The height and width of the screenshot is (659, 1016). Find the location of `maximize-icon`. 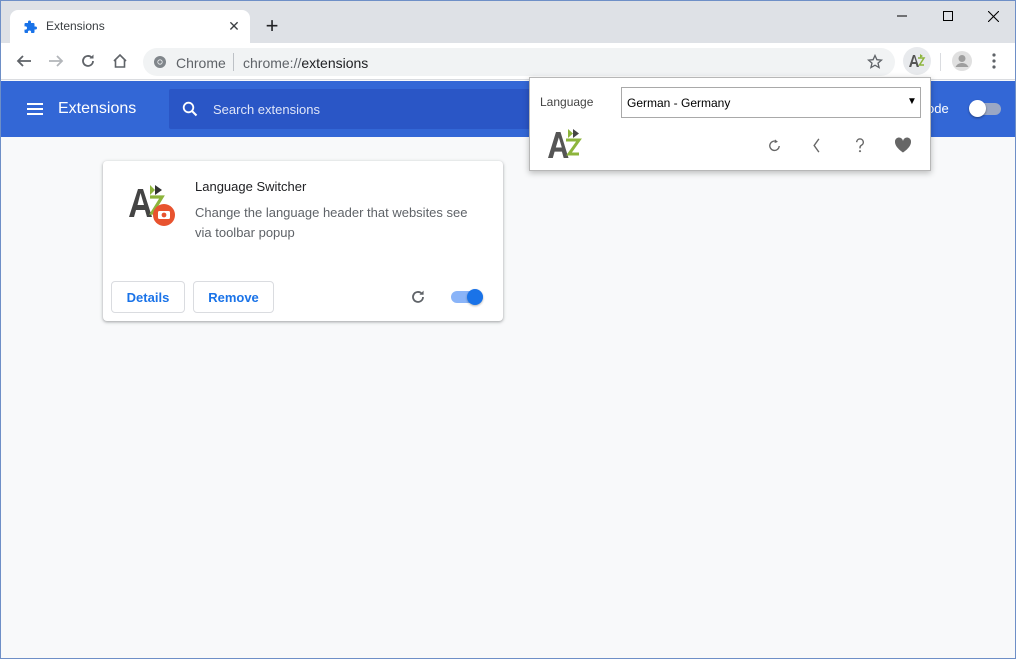

maximize-icon is located at coordinates (948, 16).